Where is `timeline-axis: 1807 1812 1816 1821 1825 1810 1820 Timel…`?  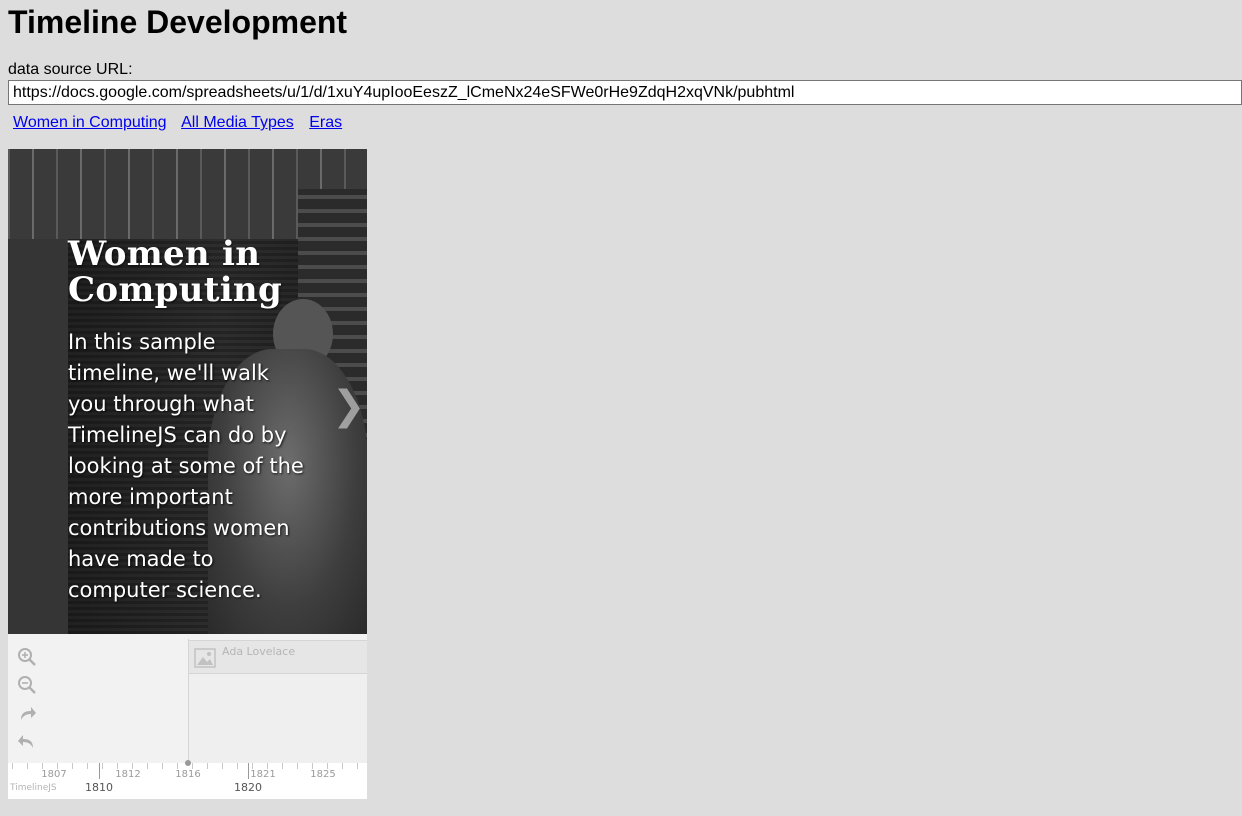
timeline-axis: 1807 1812 1816 1821 1825 1810 1820 Timel… is located at coordinates (187, 779).